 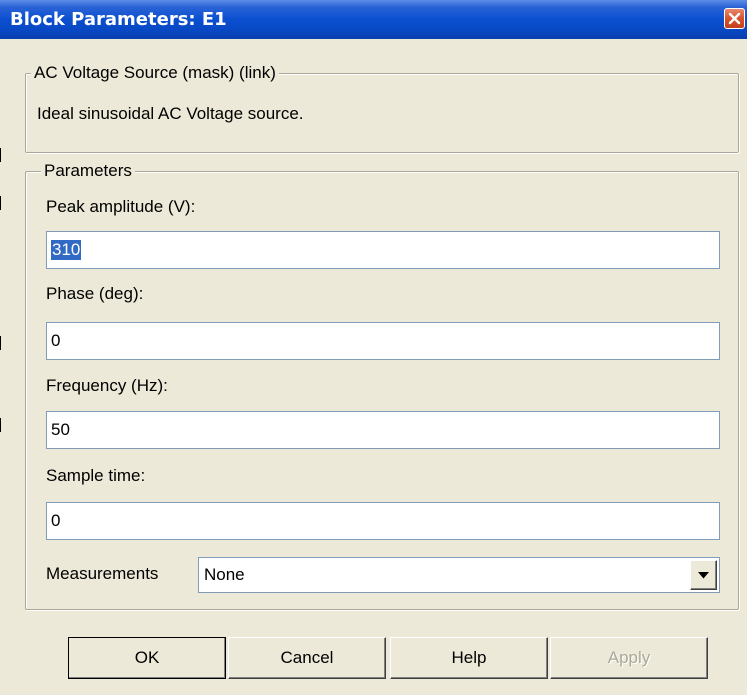 I want to click on sample-time-label: Sample time:, so click(x=96, y=475).